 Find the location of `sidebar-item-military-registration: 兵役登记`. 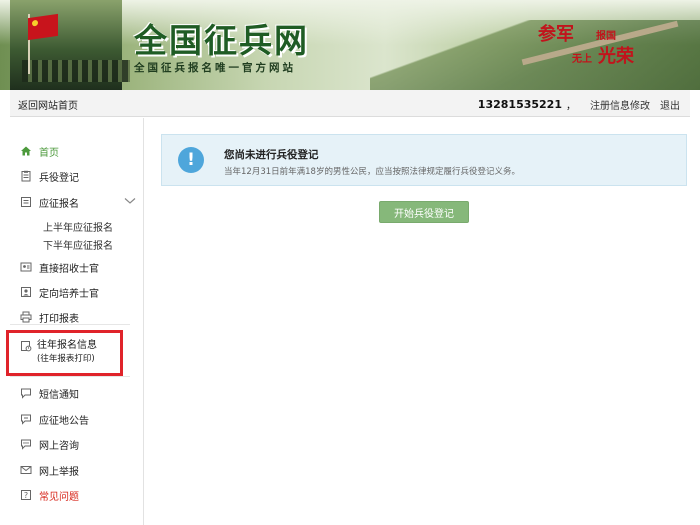

sidebar-item-military-registration: 兵役登记 is located at coordinates (77, 176).